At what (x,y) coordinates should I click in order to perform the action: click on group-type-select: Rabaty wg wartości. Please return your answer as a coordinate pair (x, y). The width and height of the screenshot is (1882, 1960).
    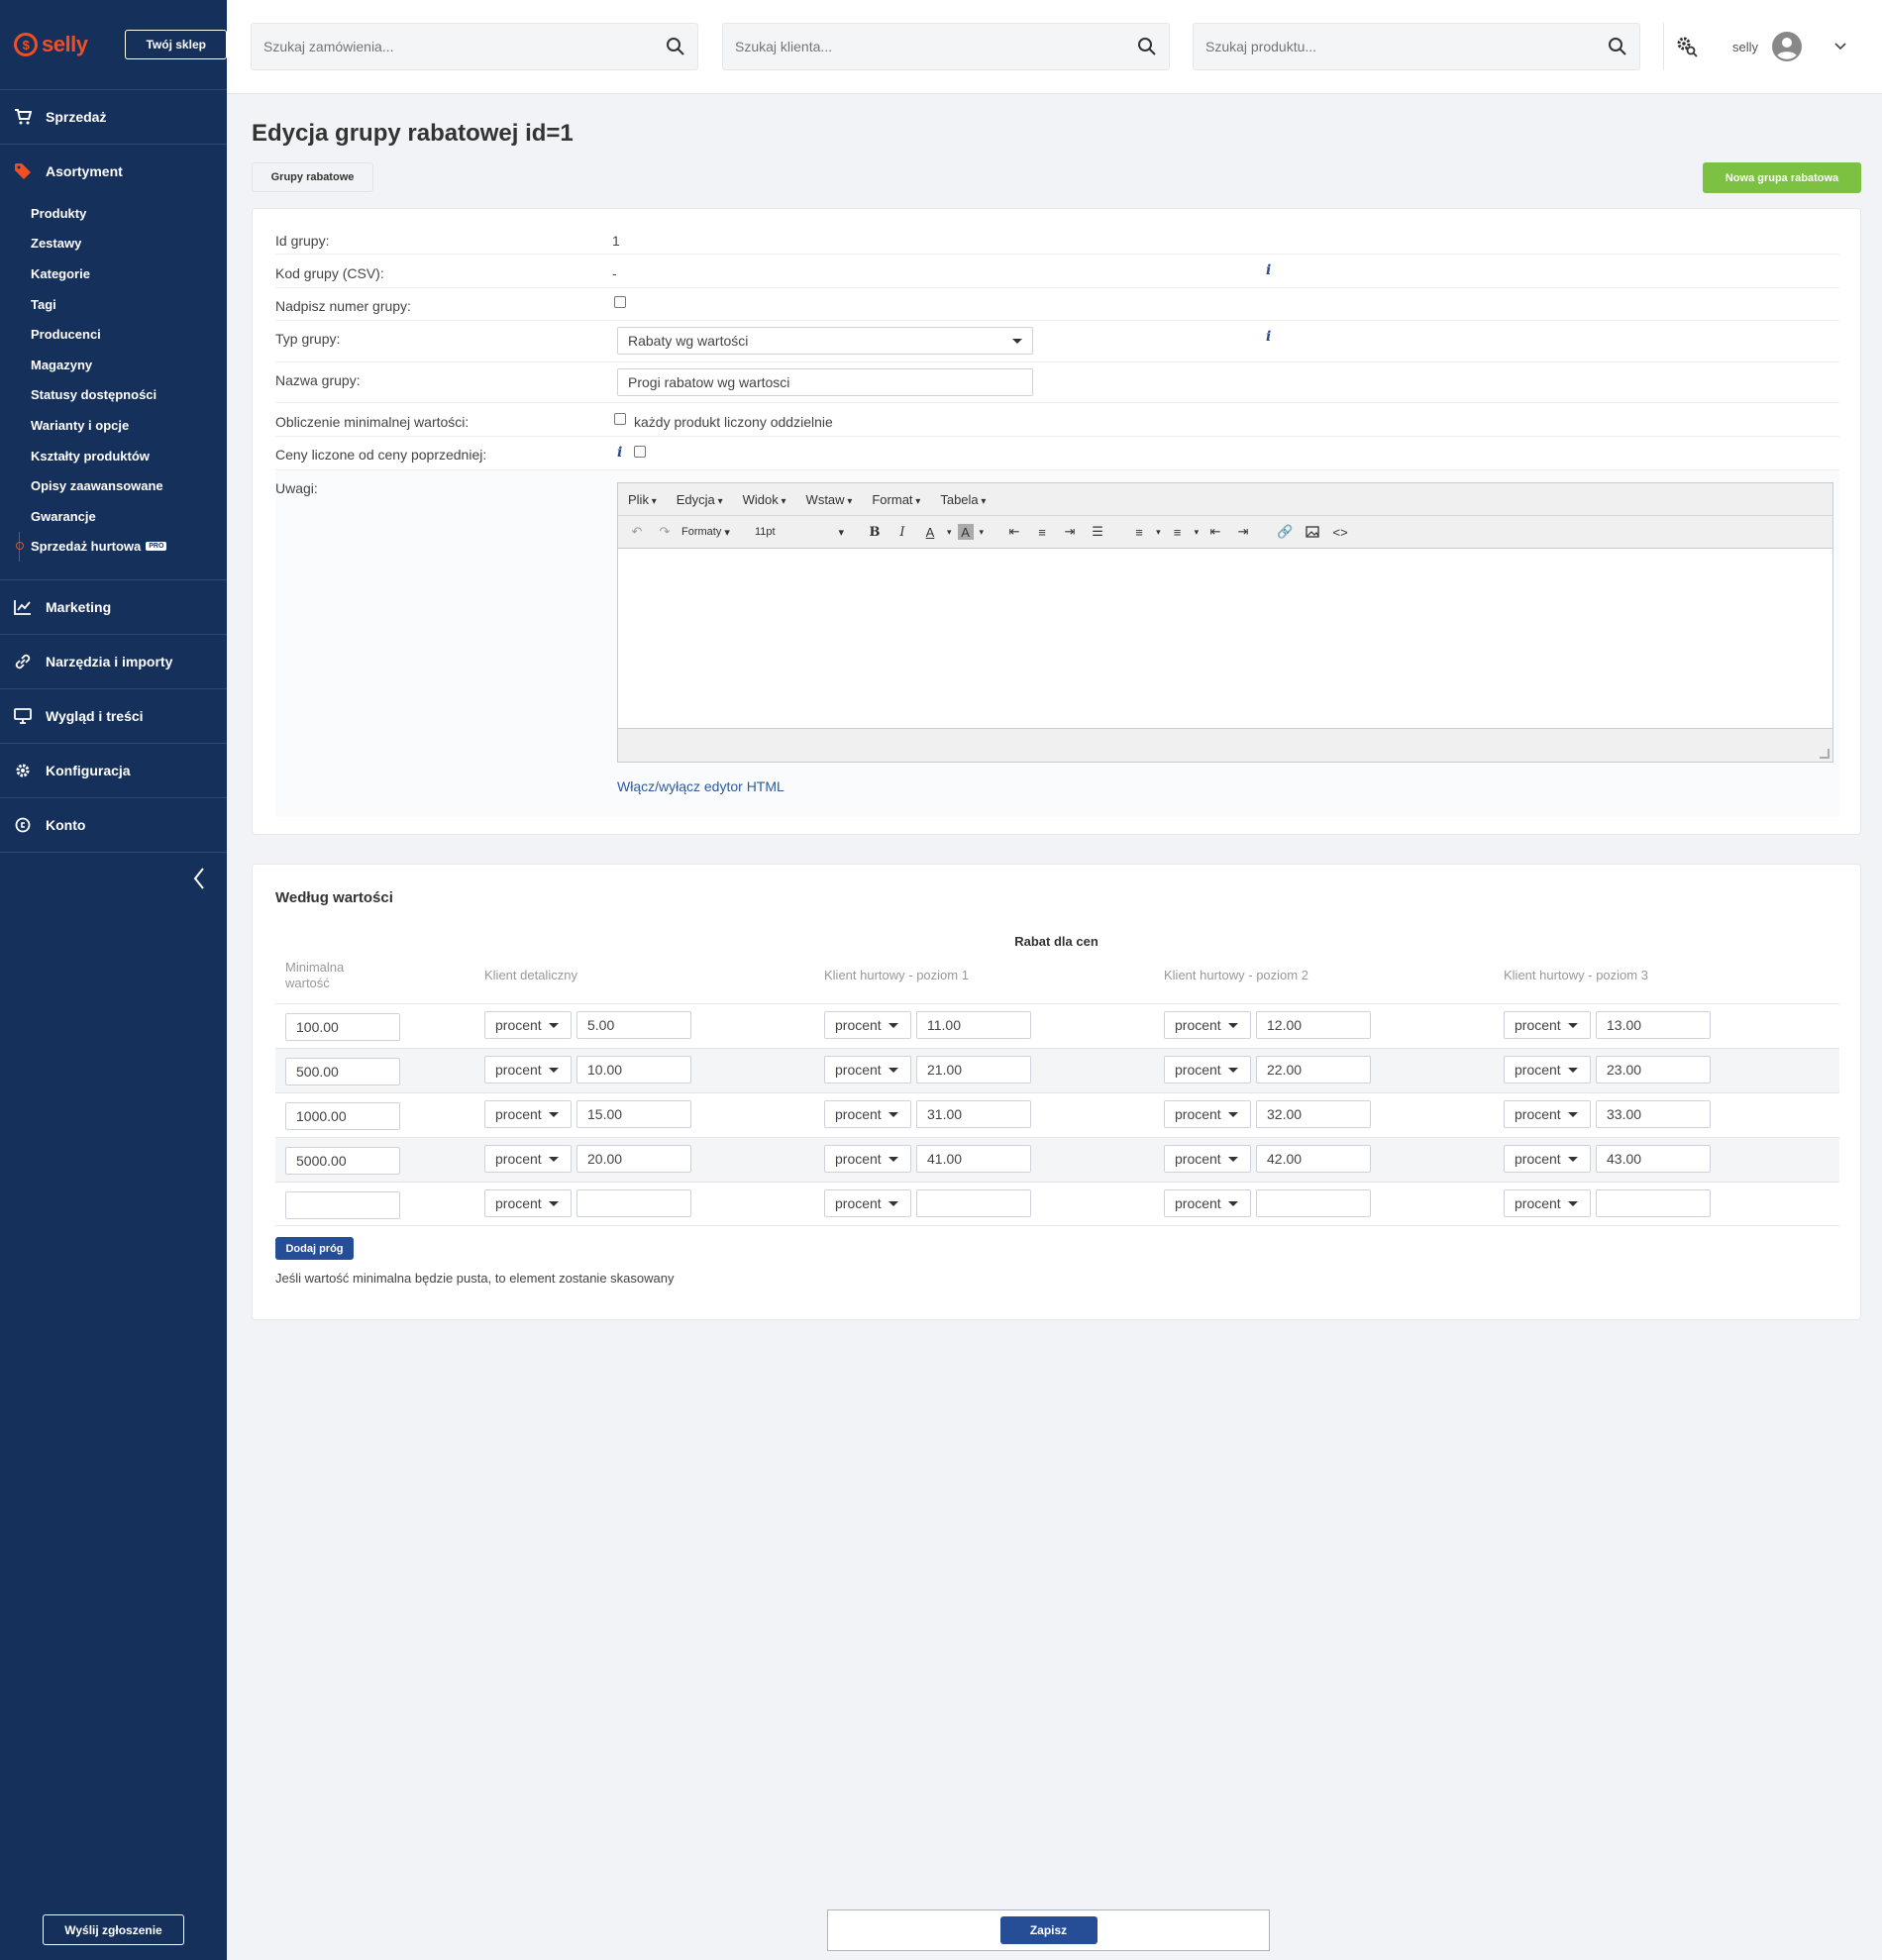
    Looking at the image, I should click on (825, 341).